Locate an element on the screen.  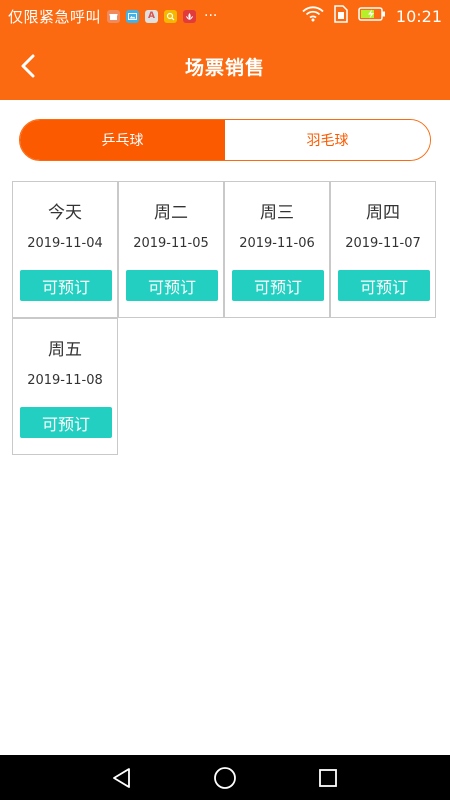
date-text: 2019-11-07 is located at coordinates (383, 243).